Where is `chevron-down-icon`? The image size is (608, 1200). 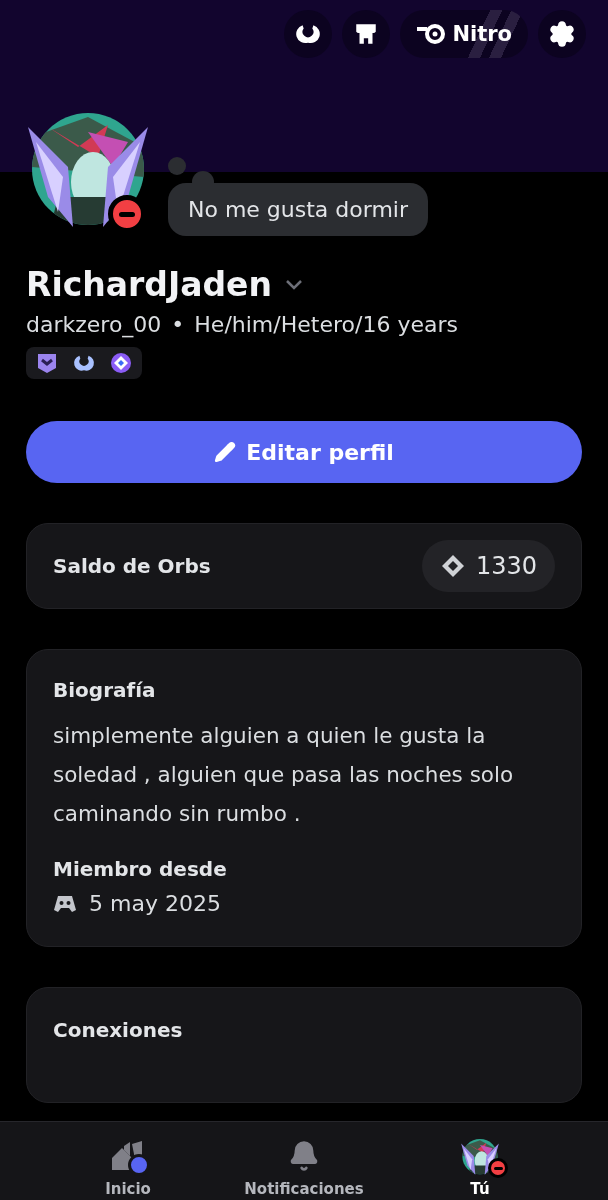
chevron-down-icon is located at coordinates (294, 284).